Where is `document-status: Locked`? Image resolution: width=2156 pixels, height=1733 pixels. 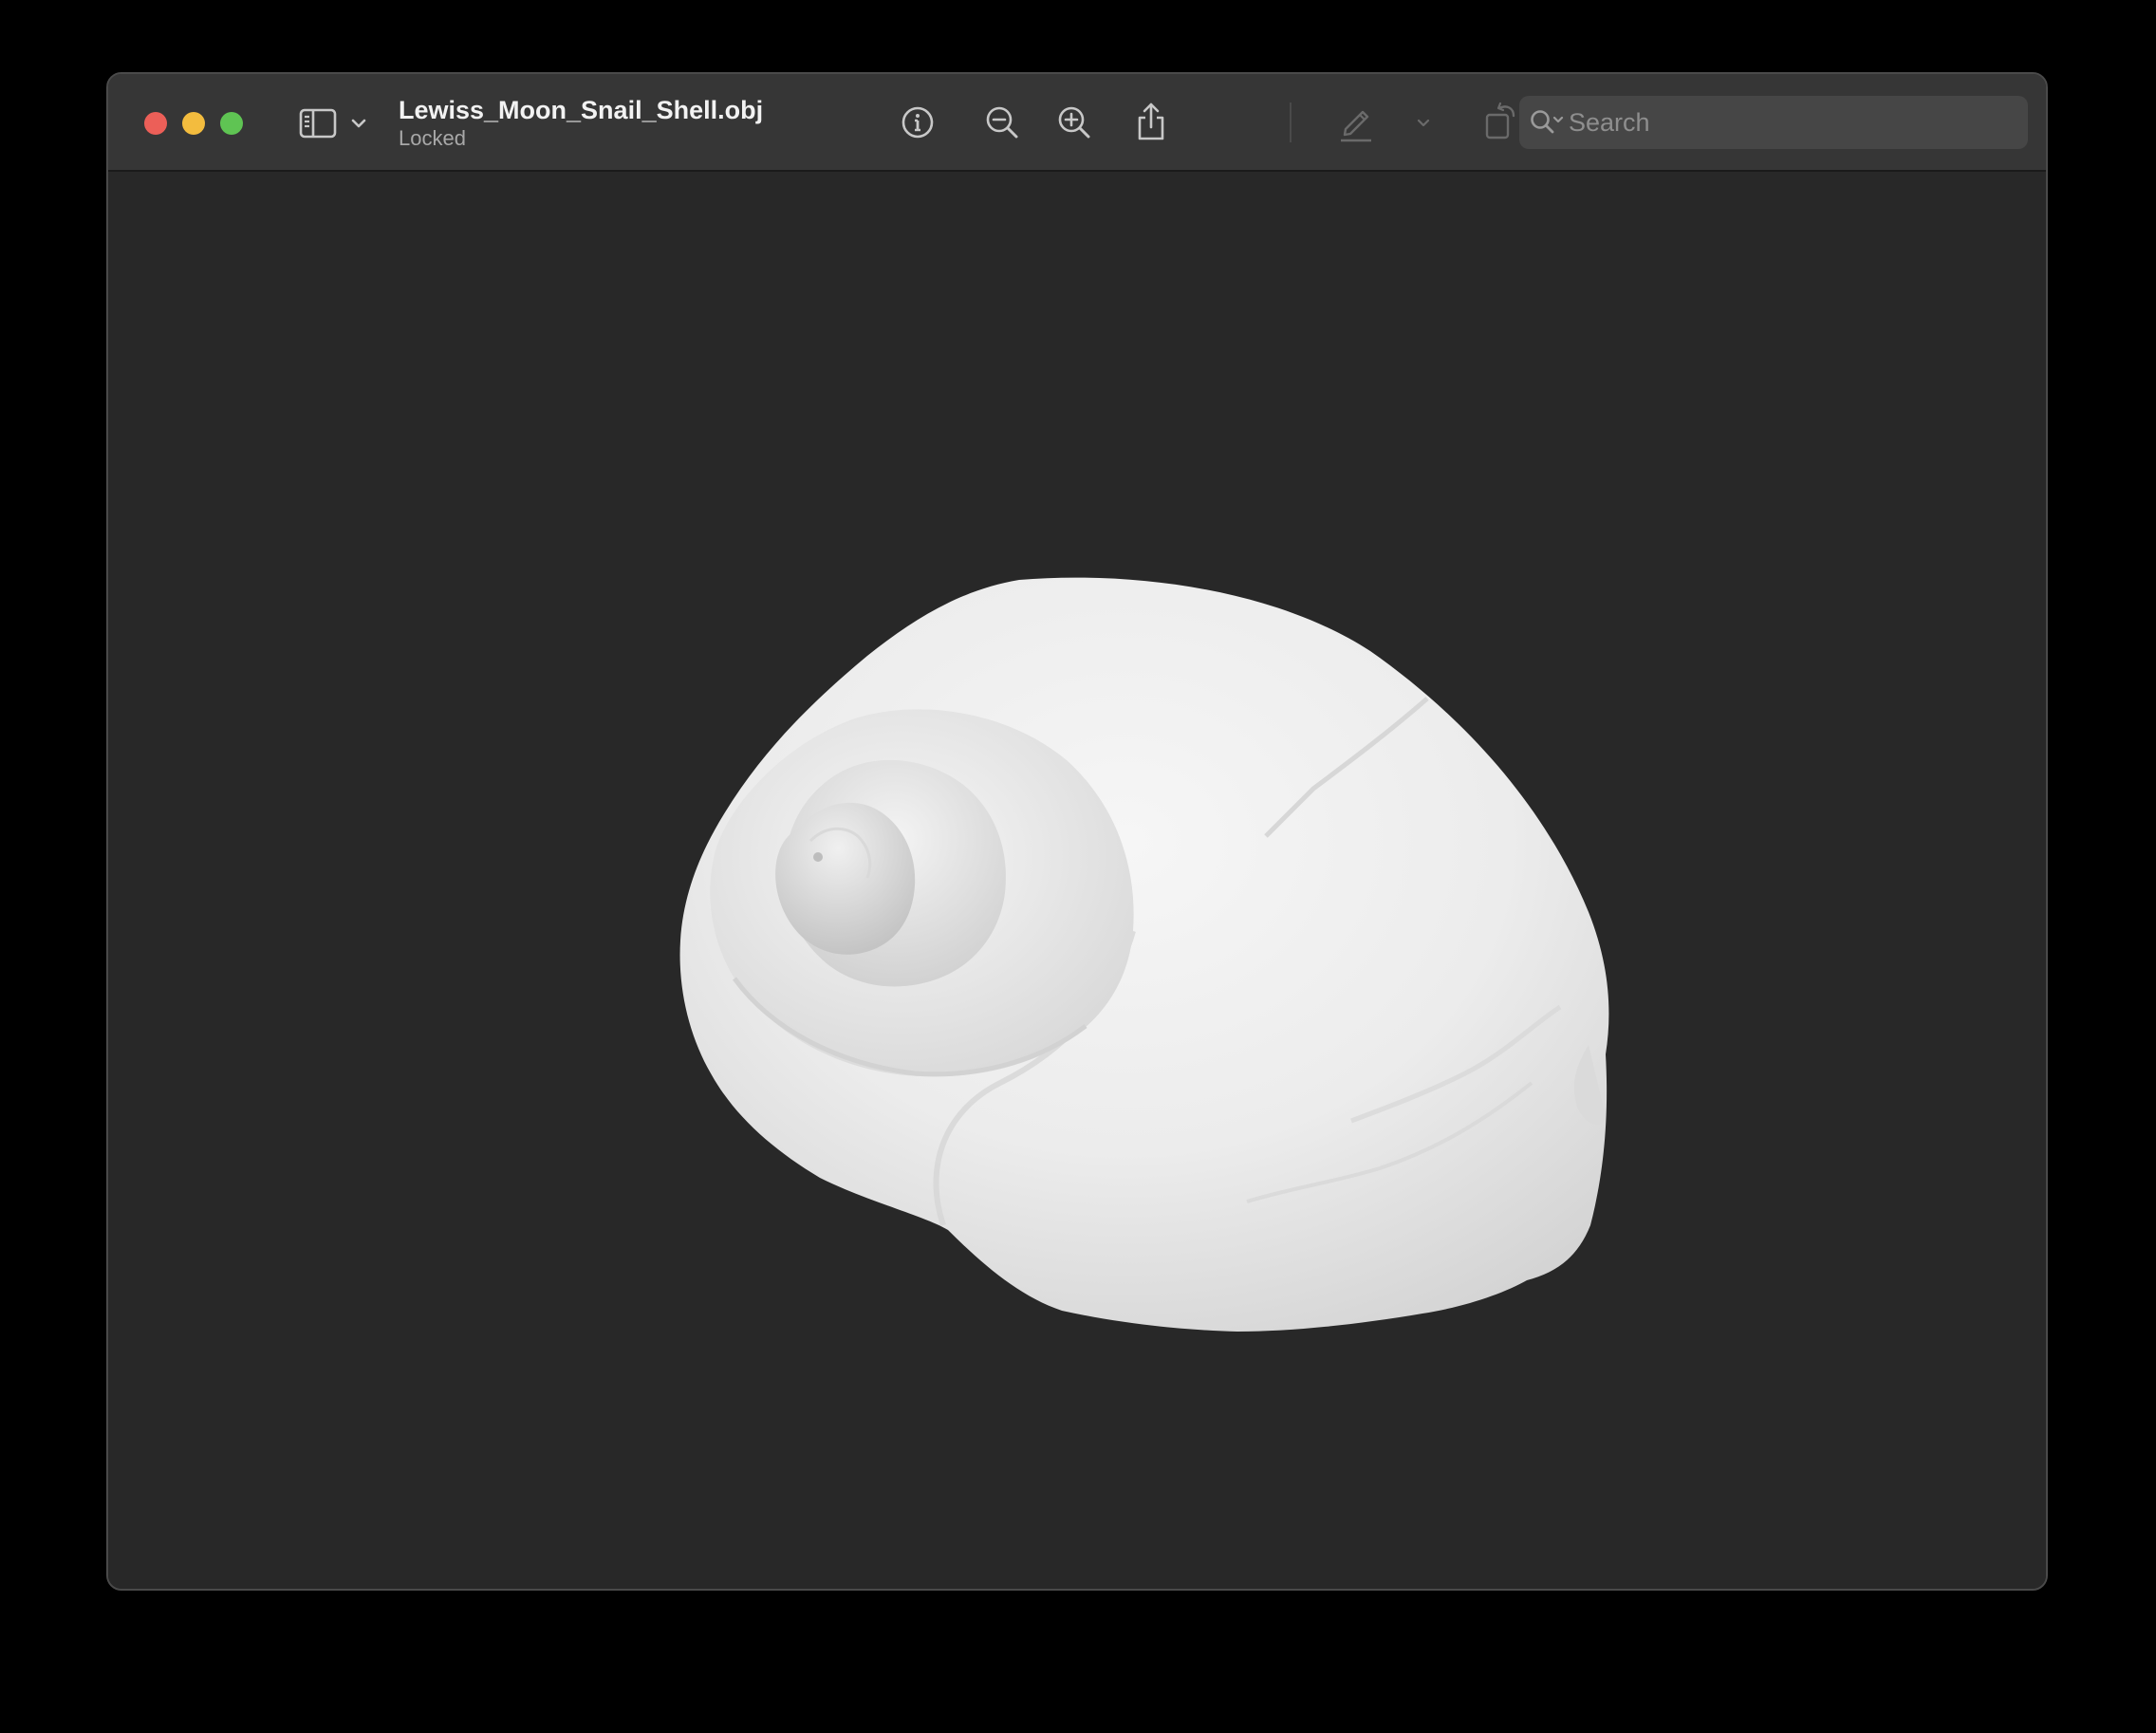 document-status: Locked is located at coordinates (432, 138).